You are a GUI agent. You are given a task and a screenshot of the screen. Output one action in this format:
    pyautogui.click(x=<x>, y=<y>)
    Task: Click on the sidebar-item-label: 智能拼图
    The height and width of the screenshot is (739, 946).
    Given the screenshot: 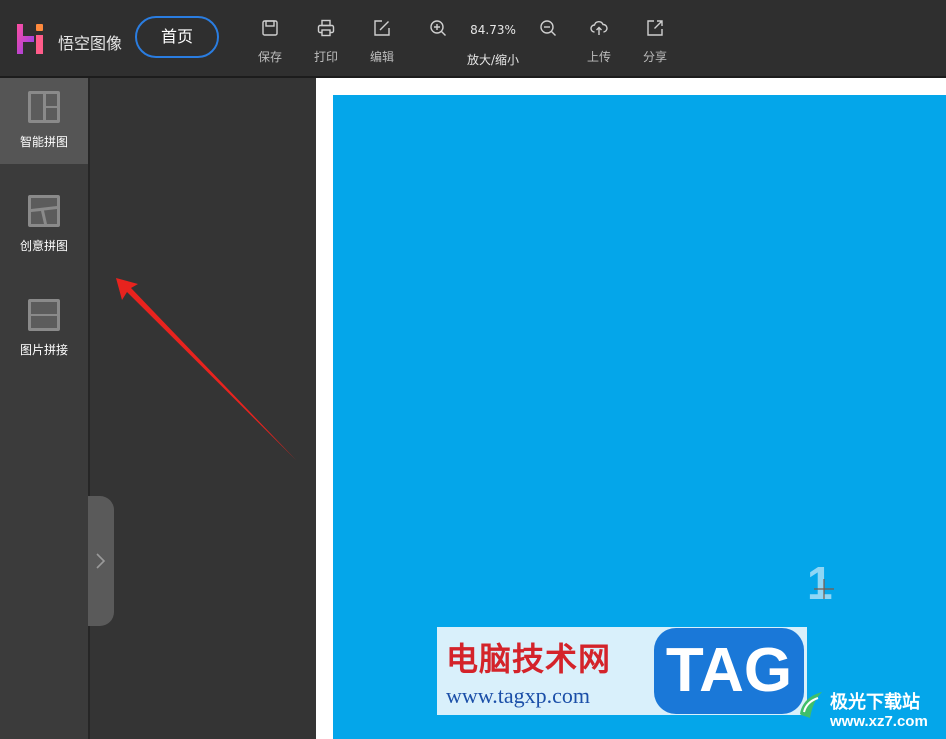 What is the action you would take?
    pyautogui.click(x=43, y=142)
    